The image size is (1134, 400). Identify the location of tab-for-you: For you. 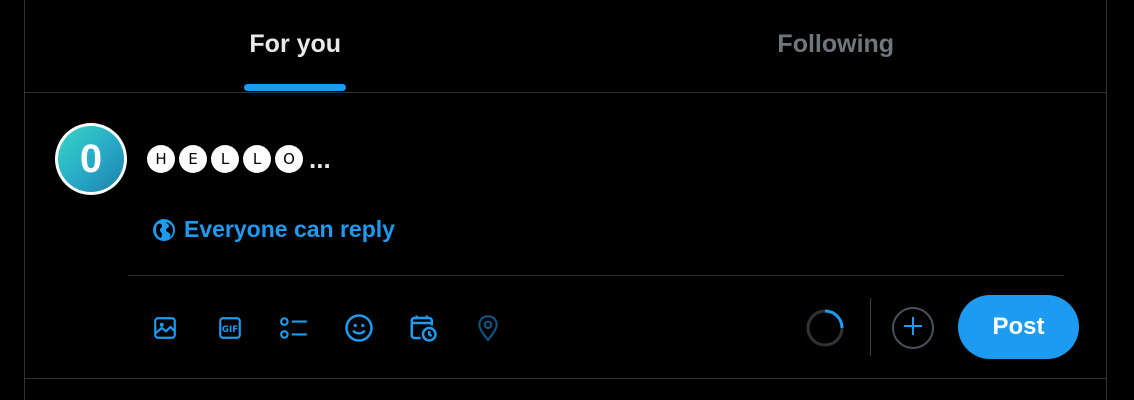
(295, 46).